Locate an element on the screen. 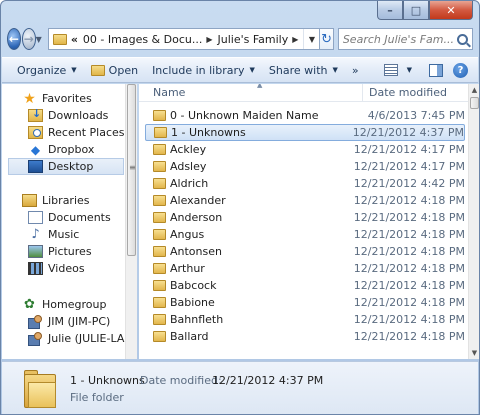 This screenshot has height=415, width=480. back-arrow-icon: ← is located at coordinates (13, 39).